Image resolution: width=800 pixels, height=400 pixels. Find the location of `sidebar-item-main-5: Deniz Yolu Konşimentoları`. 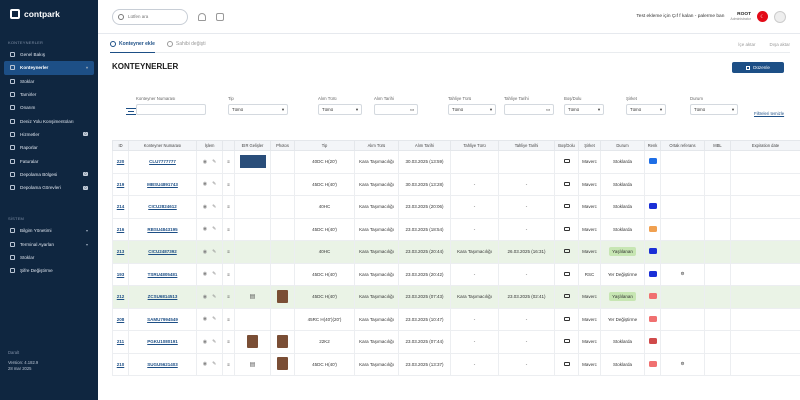

sidebar-item-main-5: Deniz Yolu Konşimentoları is located at coordinates (49, 120).